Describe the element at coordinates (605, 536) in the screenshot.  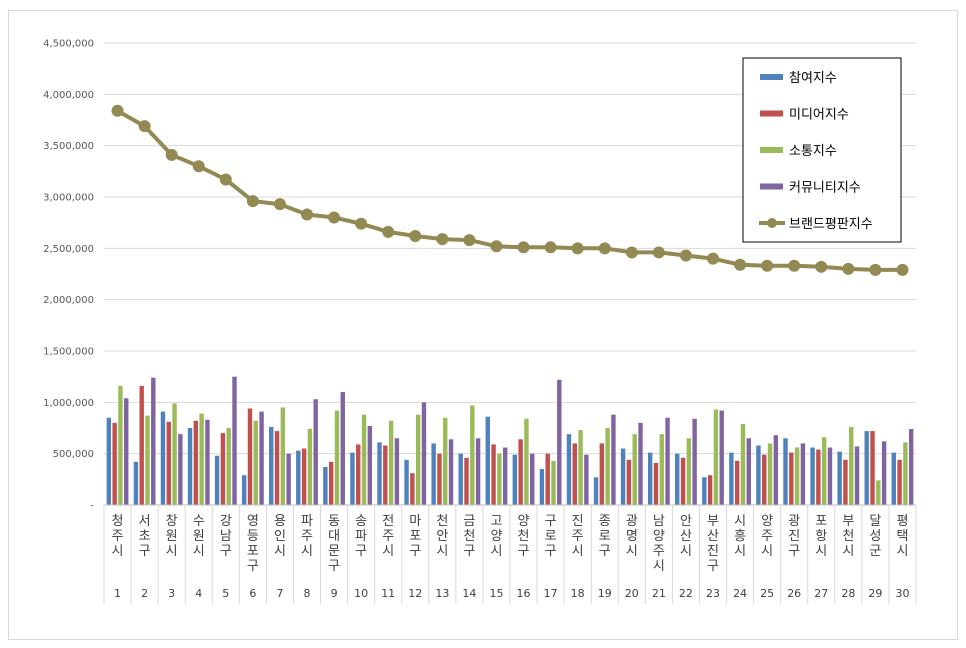
I see `category-label-char: 로` at that location.